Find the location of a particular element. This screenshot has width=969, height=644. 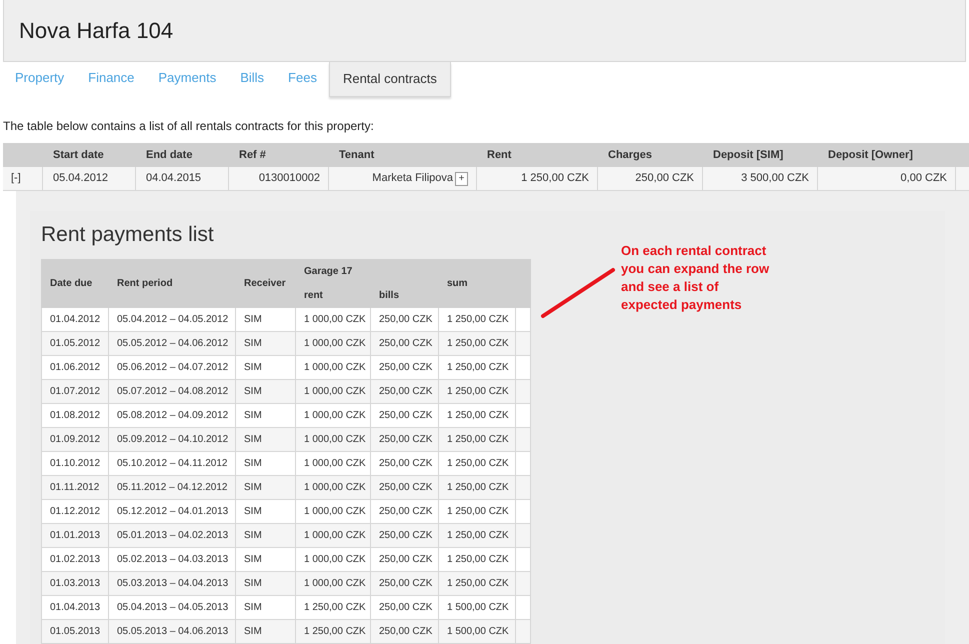

table-cell: 05.12.2012 – 04.01.2013 is located at coordinates (171, 511).